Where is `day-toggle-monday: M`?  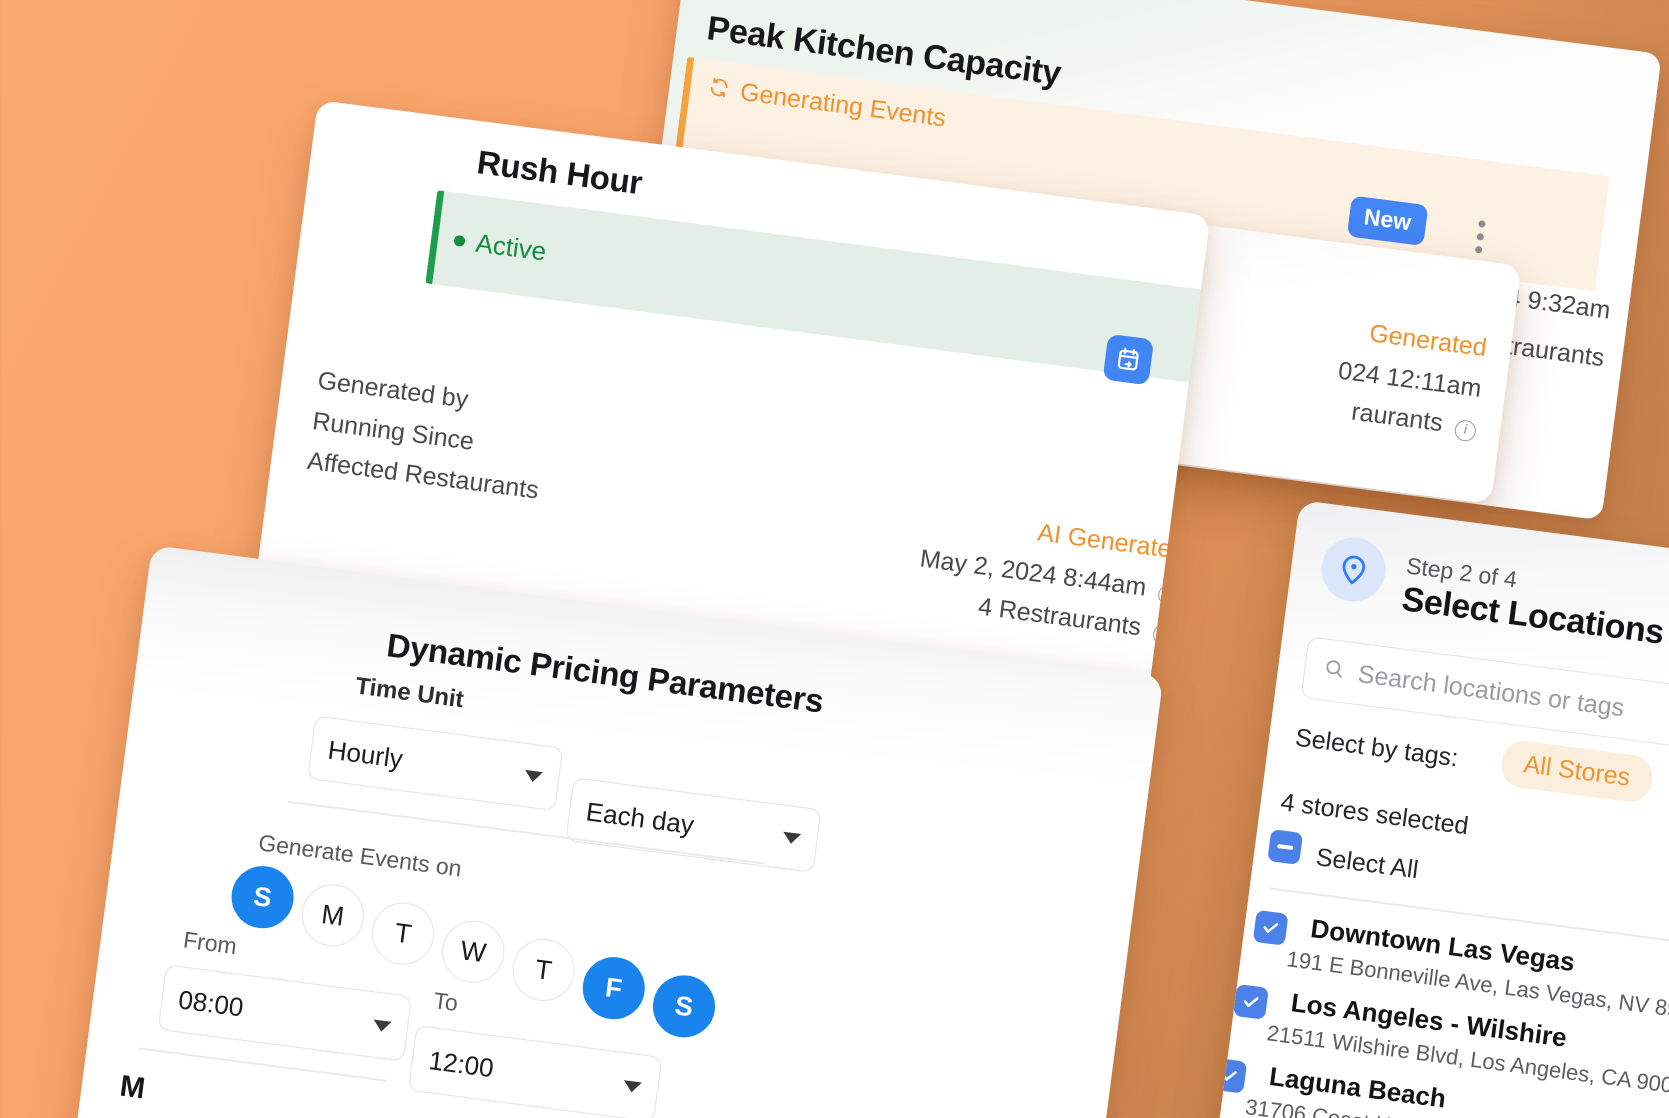
day-toggle-monday: M is located at coordinates (333, 915).